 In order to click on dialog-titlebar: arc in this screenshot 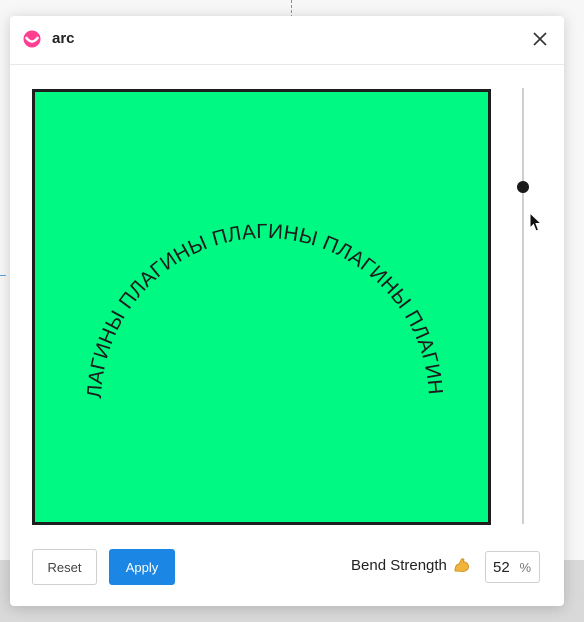, I will do `click(287, 40)`.